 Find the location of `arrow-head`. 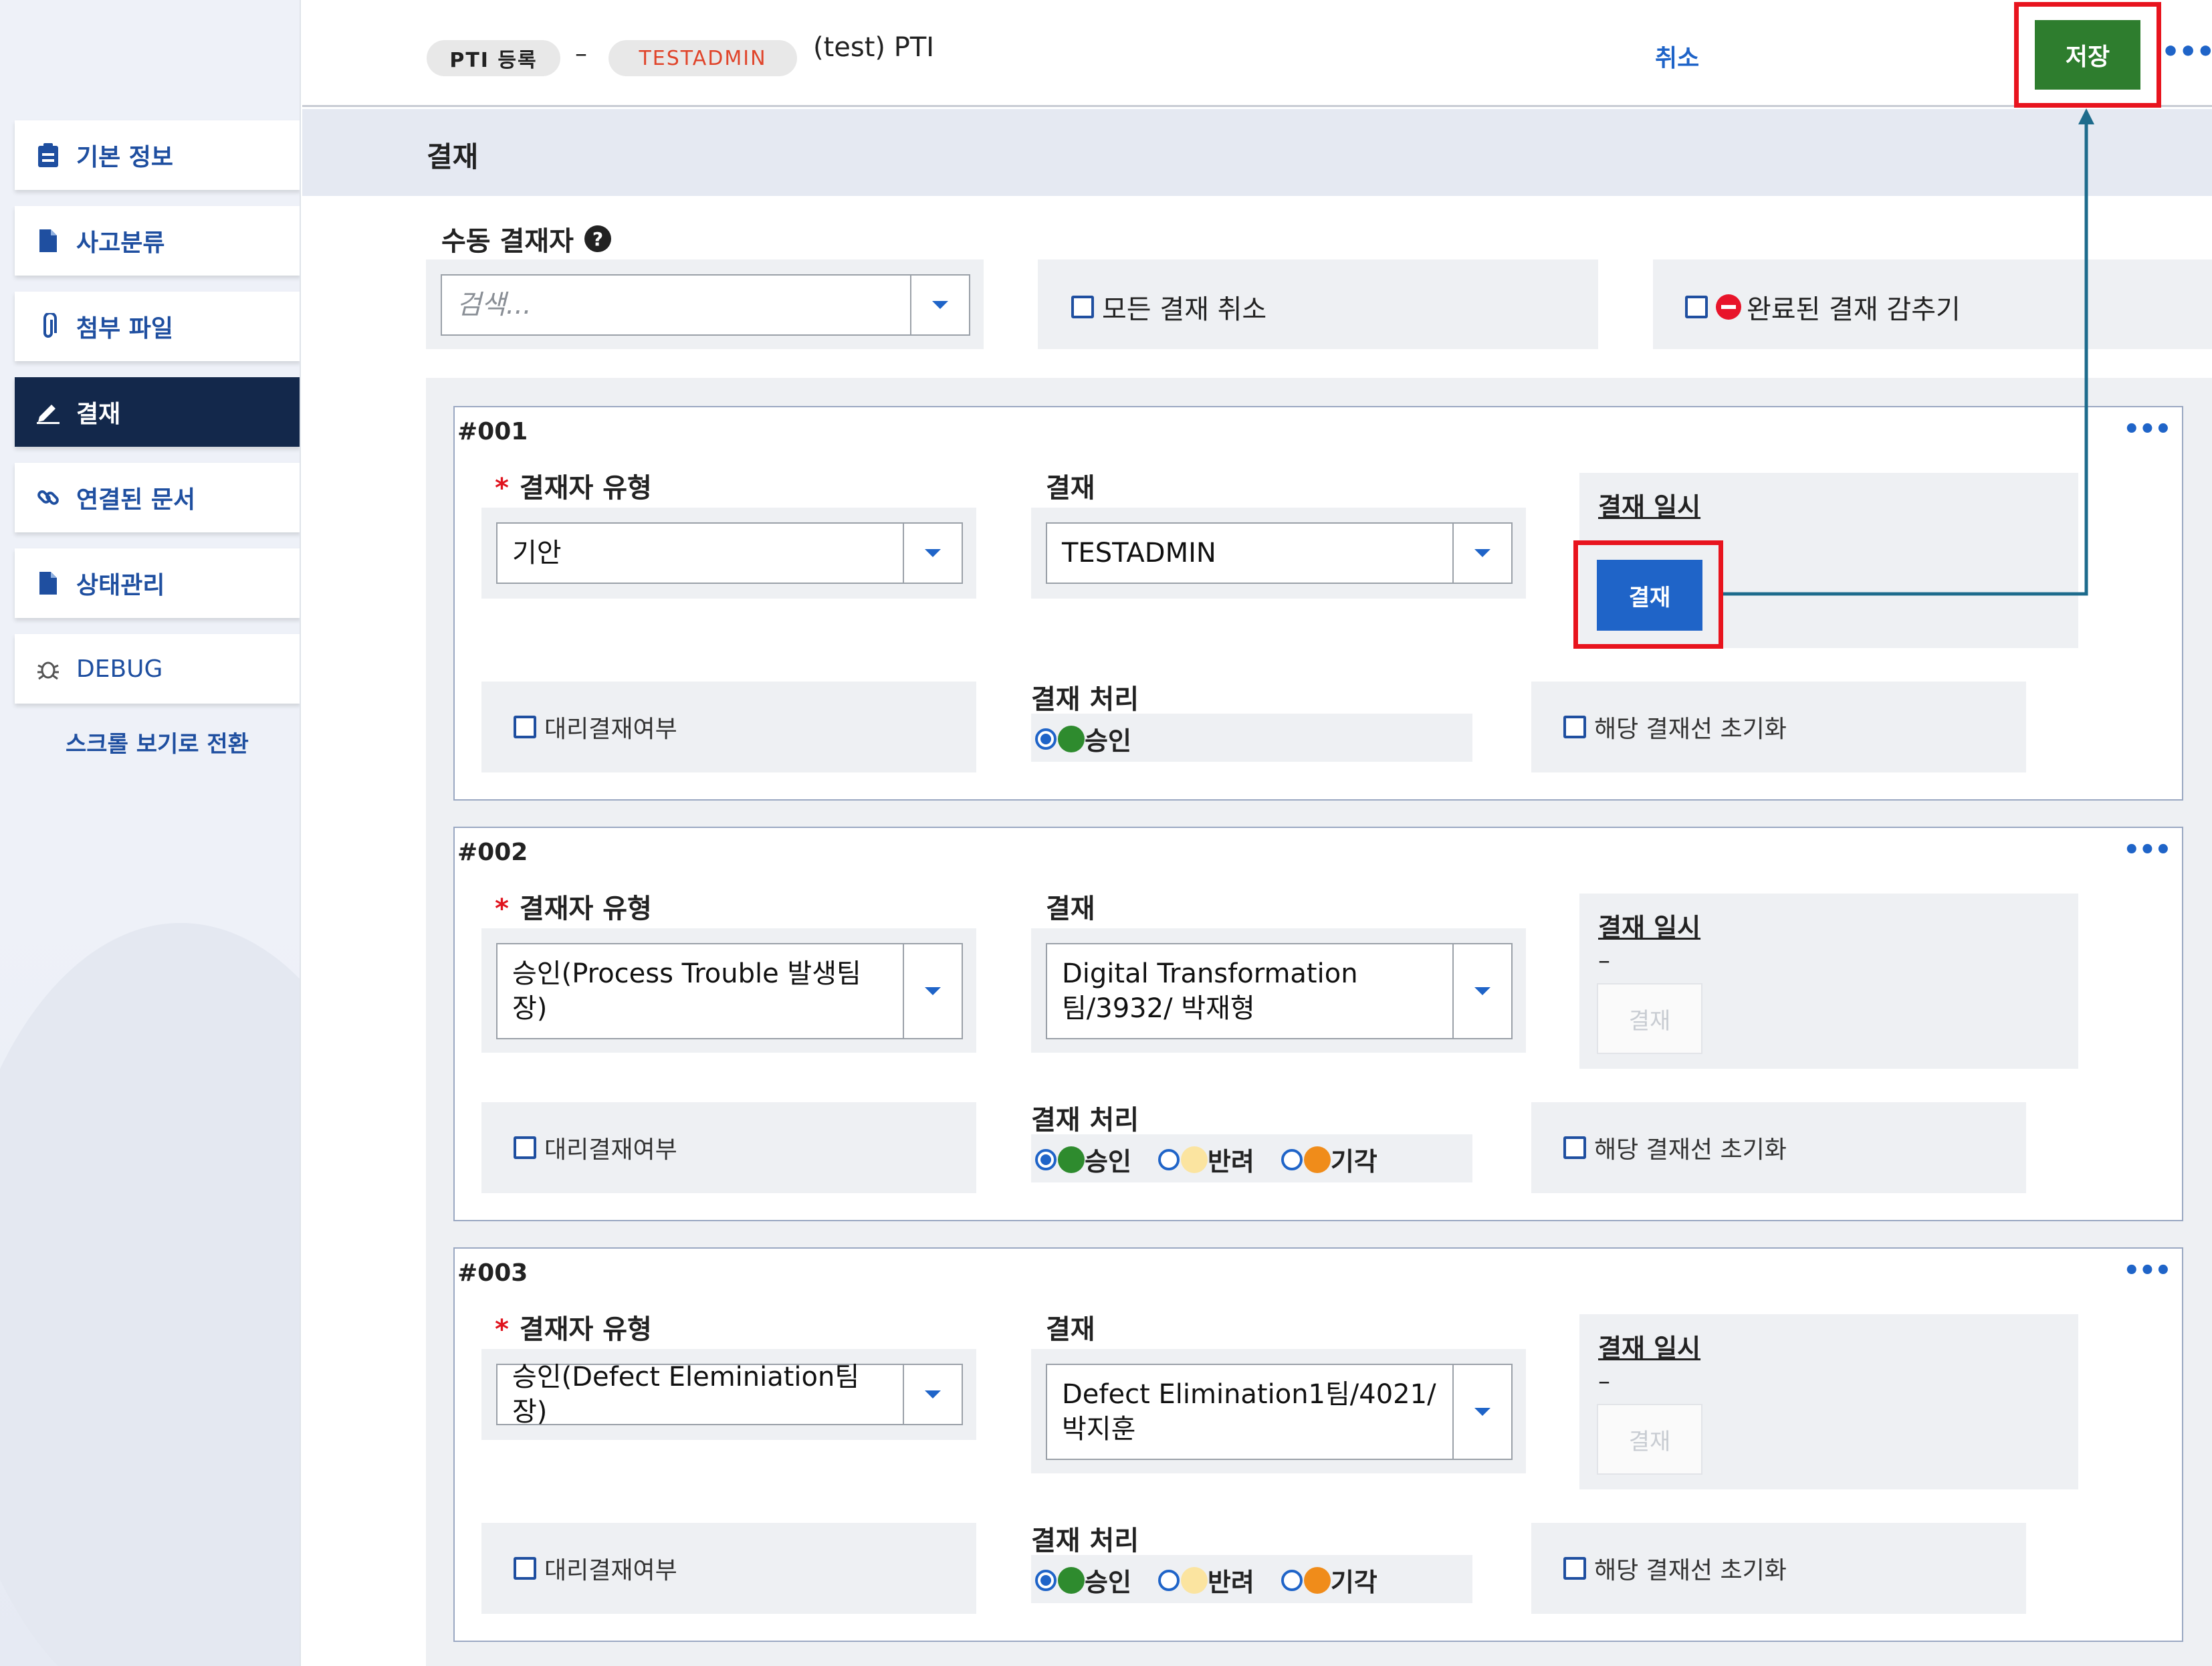

arrow-head is located at coordinates (2086, 116).